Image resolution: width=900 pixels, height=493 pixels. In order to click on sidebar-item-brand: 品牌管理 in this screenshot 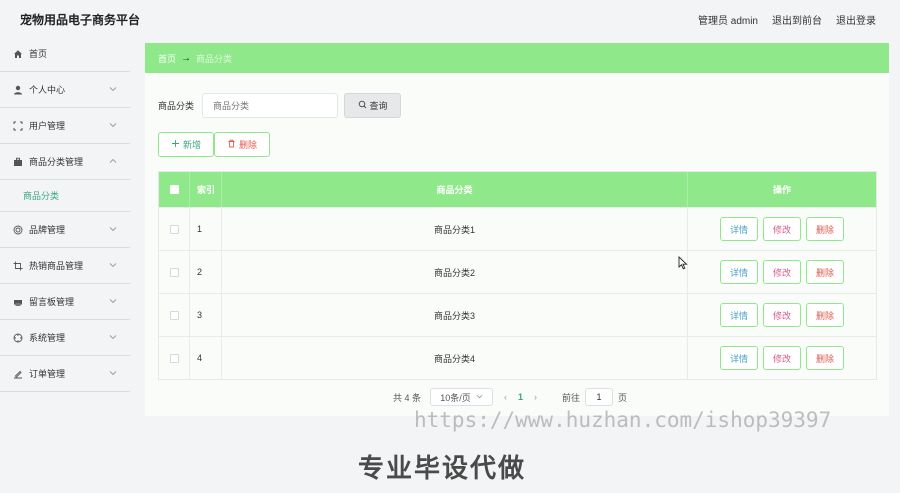, I will do `click(65, 230)`.